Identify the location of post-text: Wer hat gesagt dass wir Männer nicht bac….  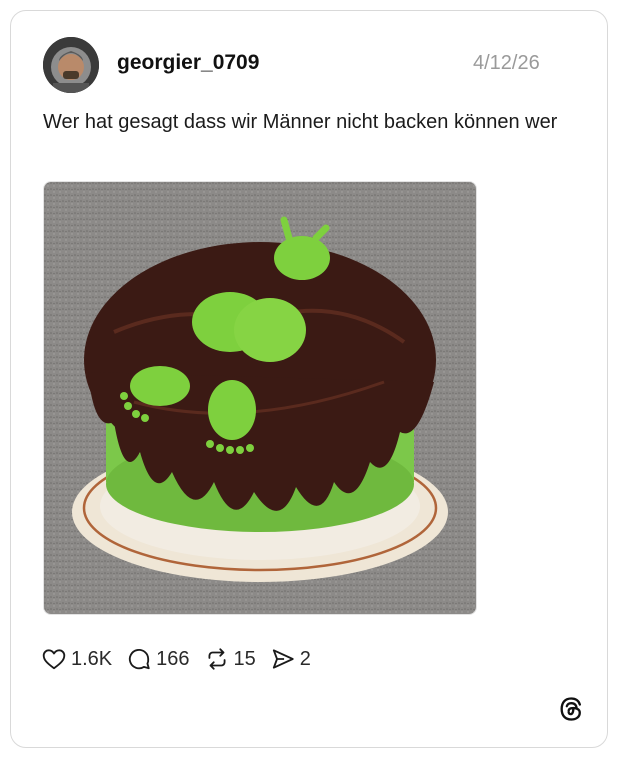
(300, 122).